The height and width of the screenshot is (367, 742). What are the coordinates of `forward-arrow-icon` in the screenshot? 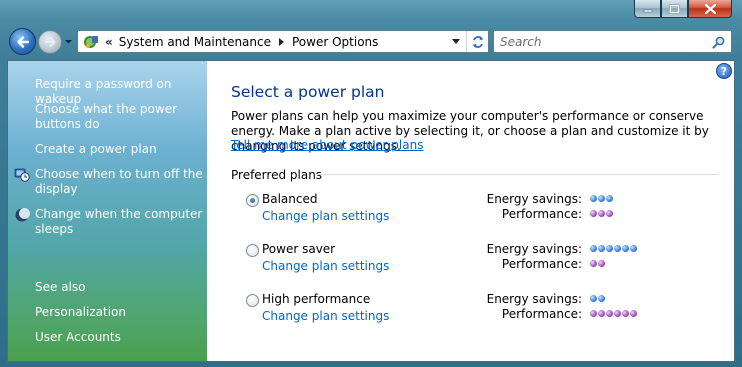 It's located at (50, 42).